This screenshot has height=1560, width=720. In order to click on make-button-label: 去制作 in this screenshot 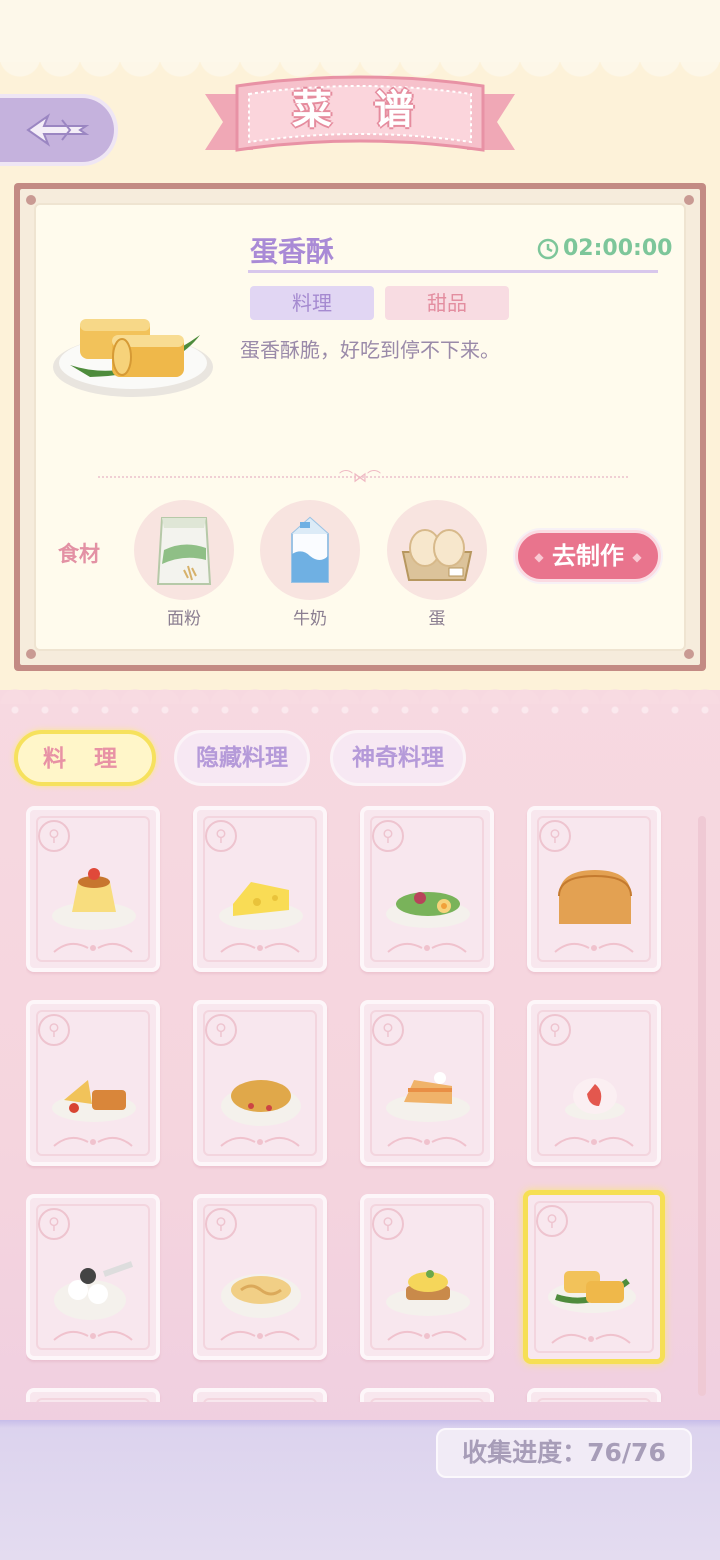, I will do `click(588, 556)`.